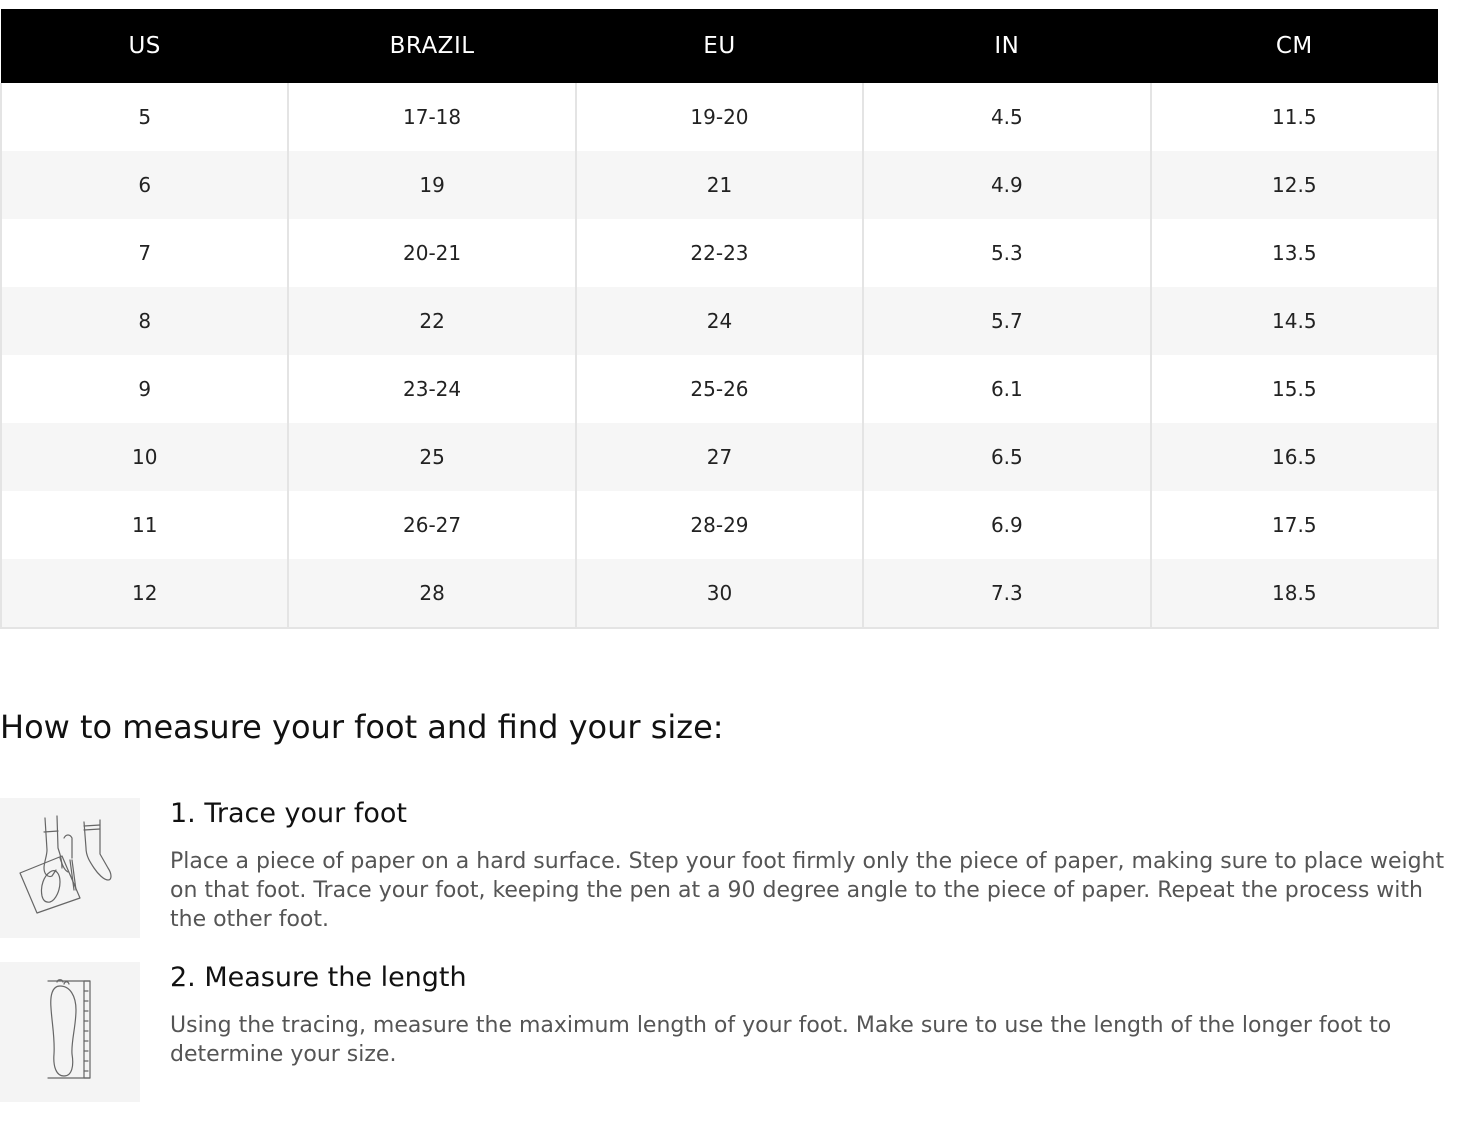  Describe the element at coordinates (318, 977) in the screenshot. I see `step-heading: 2. Measure the length` at that location.